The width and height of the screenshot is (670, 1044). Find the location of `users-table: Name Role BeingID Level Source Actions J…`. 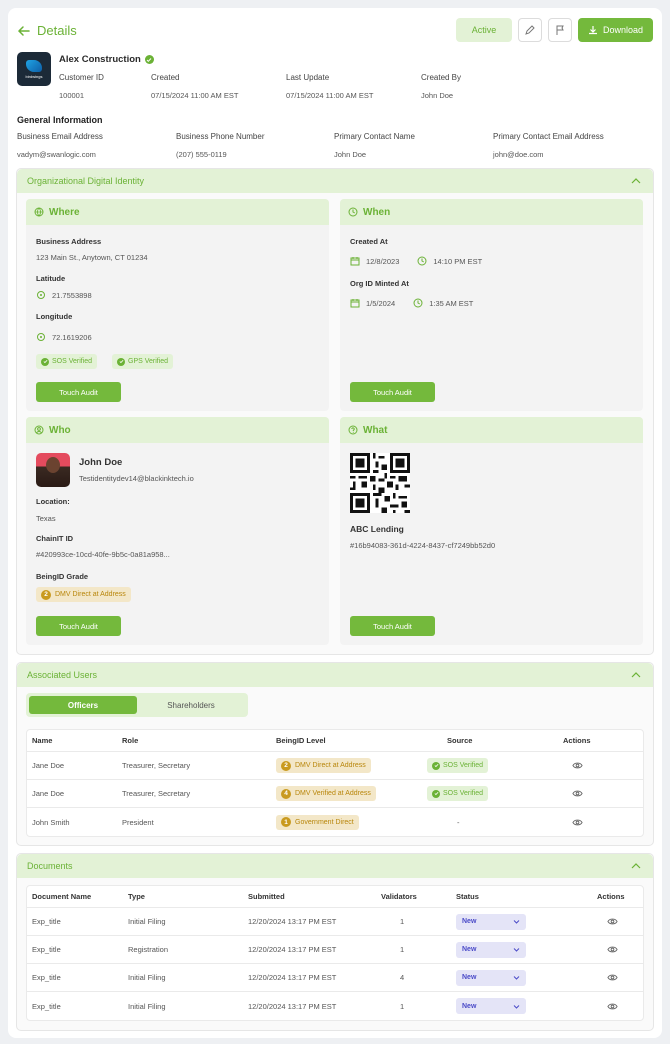

users-table: Name Role BeingID Level Source Actions J… is located at coordinates (335, 783).